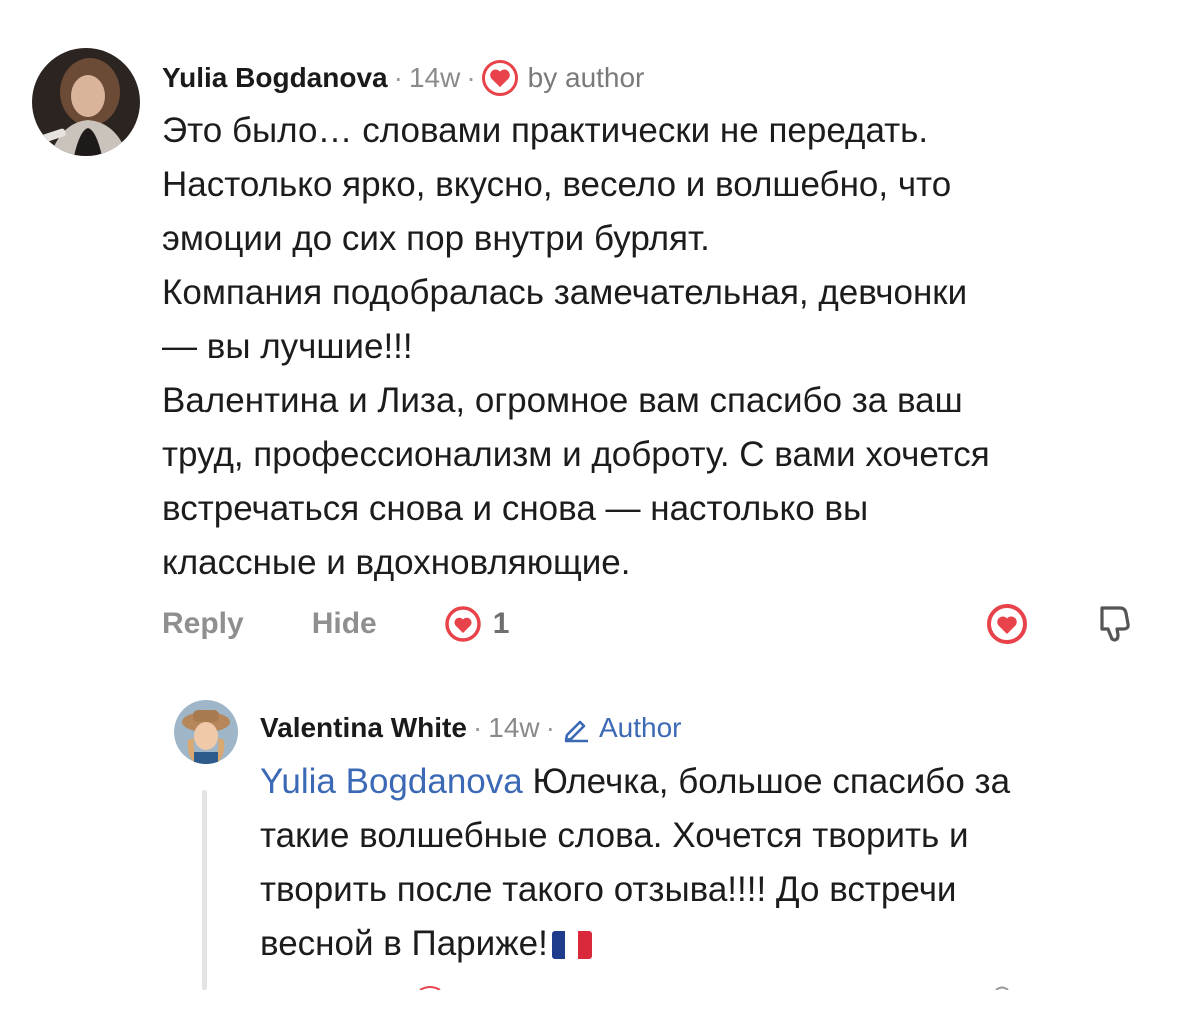 This screenshot has height=1009, width=1179. I want to click on mention-link: Yulia Bogdanova, so click(391, 781).